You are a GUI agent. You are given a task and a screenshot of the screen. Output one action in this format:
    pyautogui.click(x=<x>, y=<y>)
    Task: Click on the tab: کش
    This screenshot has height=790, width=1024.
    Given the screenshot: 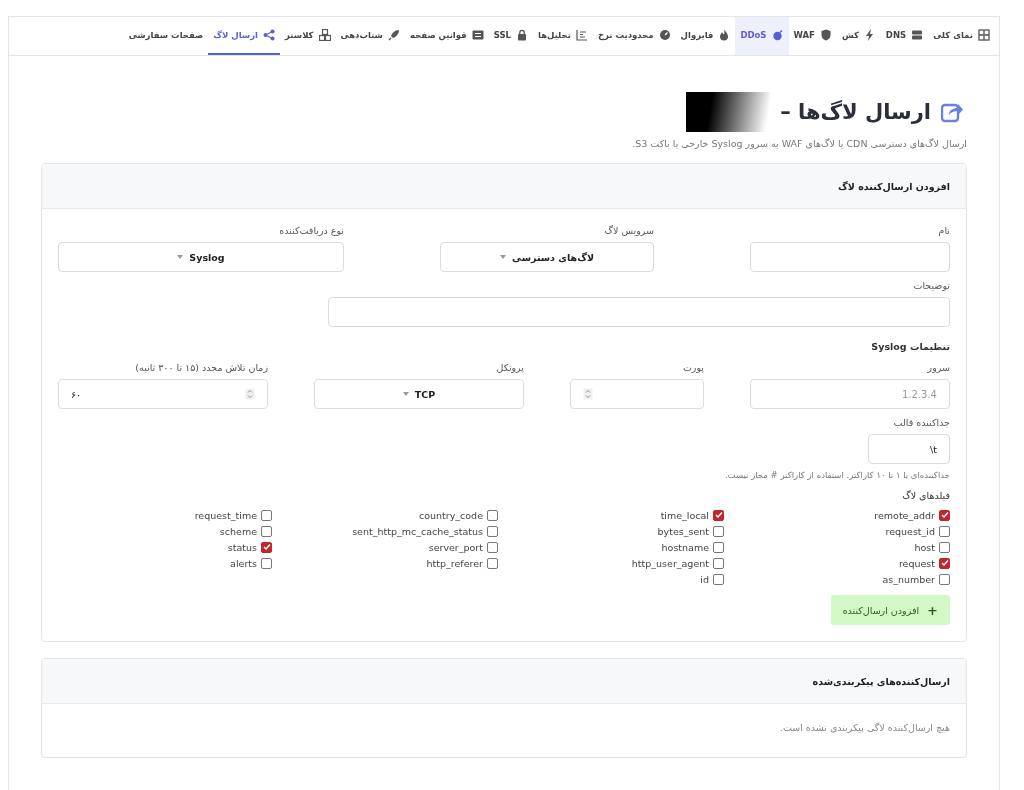 What is the action you would take?
    pyautogui.click(x=858, y=36)
    